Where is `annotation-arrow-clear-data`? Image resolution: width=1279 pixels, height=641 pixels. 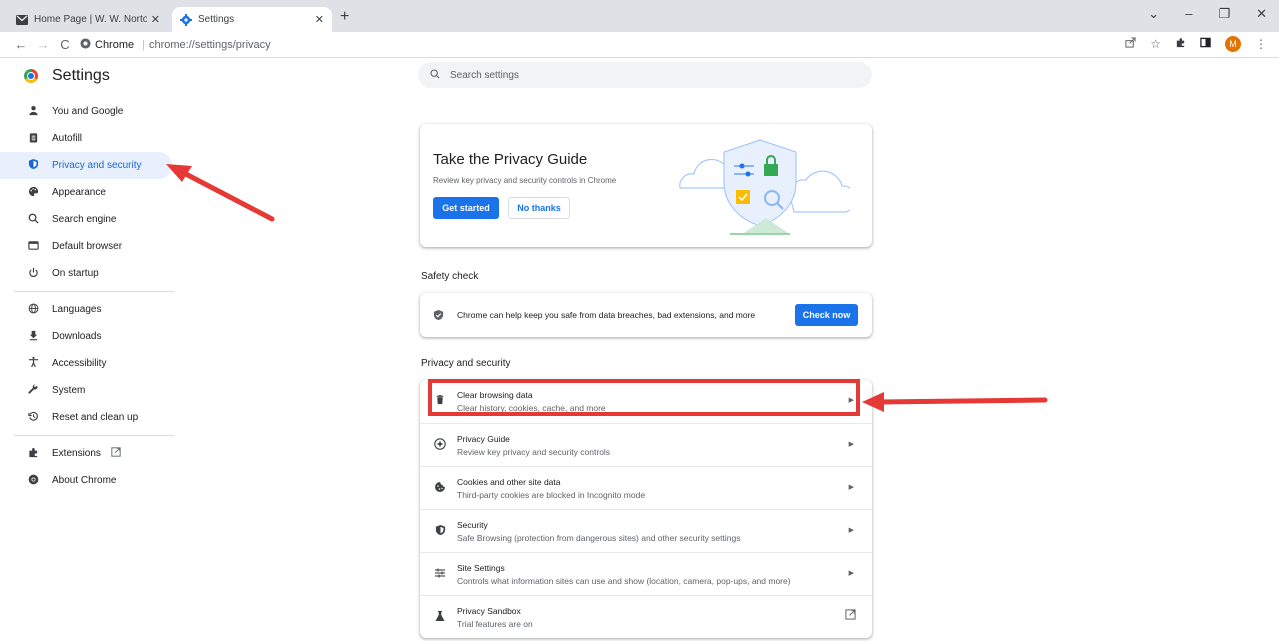 annotation-arrow-clear-data is located at coordinates (955, 402).